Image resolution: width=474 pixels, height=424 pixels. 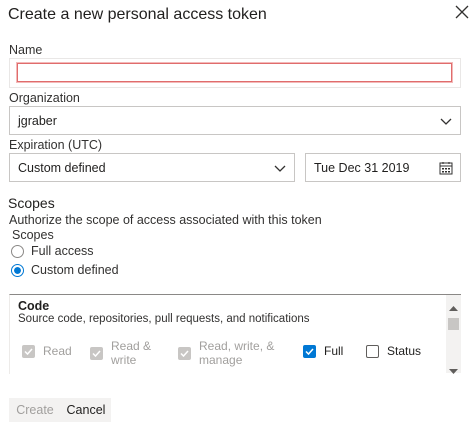 I want to click on organization-label: Organization, so click(x=44, y=98).